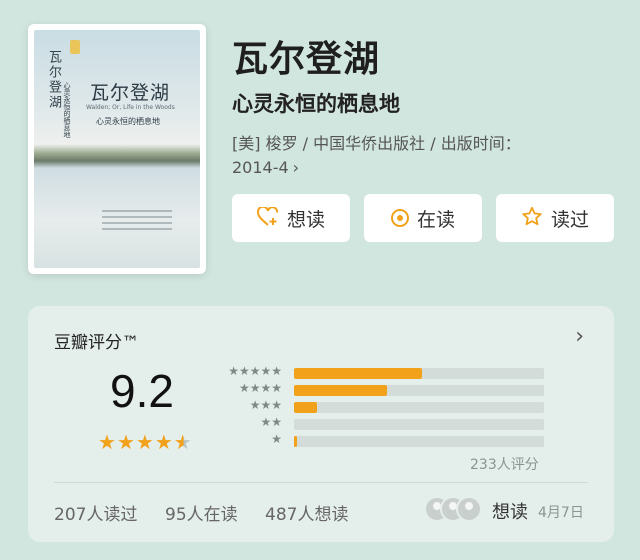 The image size is (640, 560). I want to click on friend-activity-date: 4月7日, so click(561, 513).